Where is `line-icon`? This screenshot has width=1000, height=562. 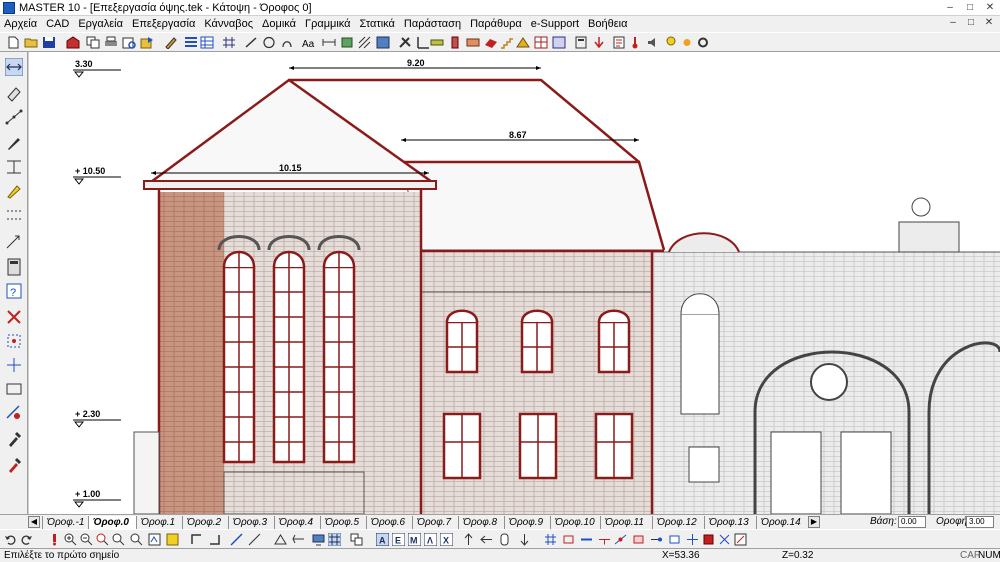 line-icon is located at coordinates (251, 42).